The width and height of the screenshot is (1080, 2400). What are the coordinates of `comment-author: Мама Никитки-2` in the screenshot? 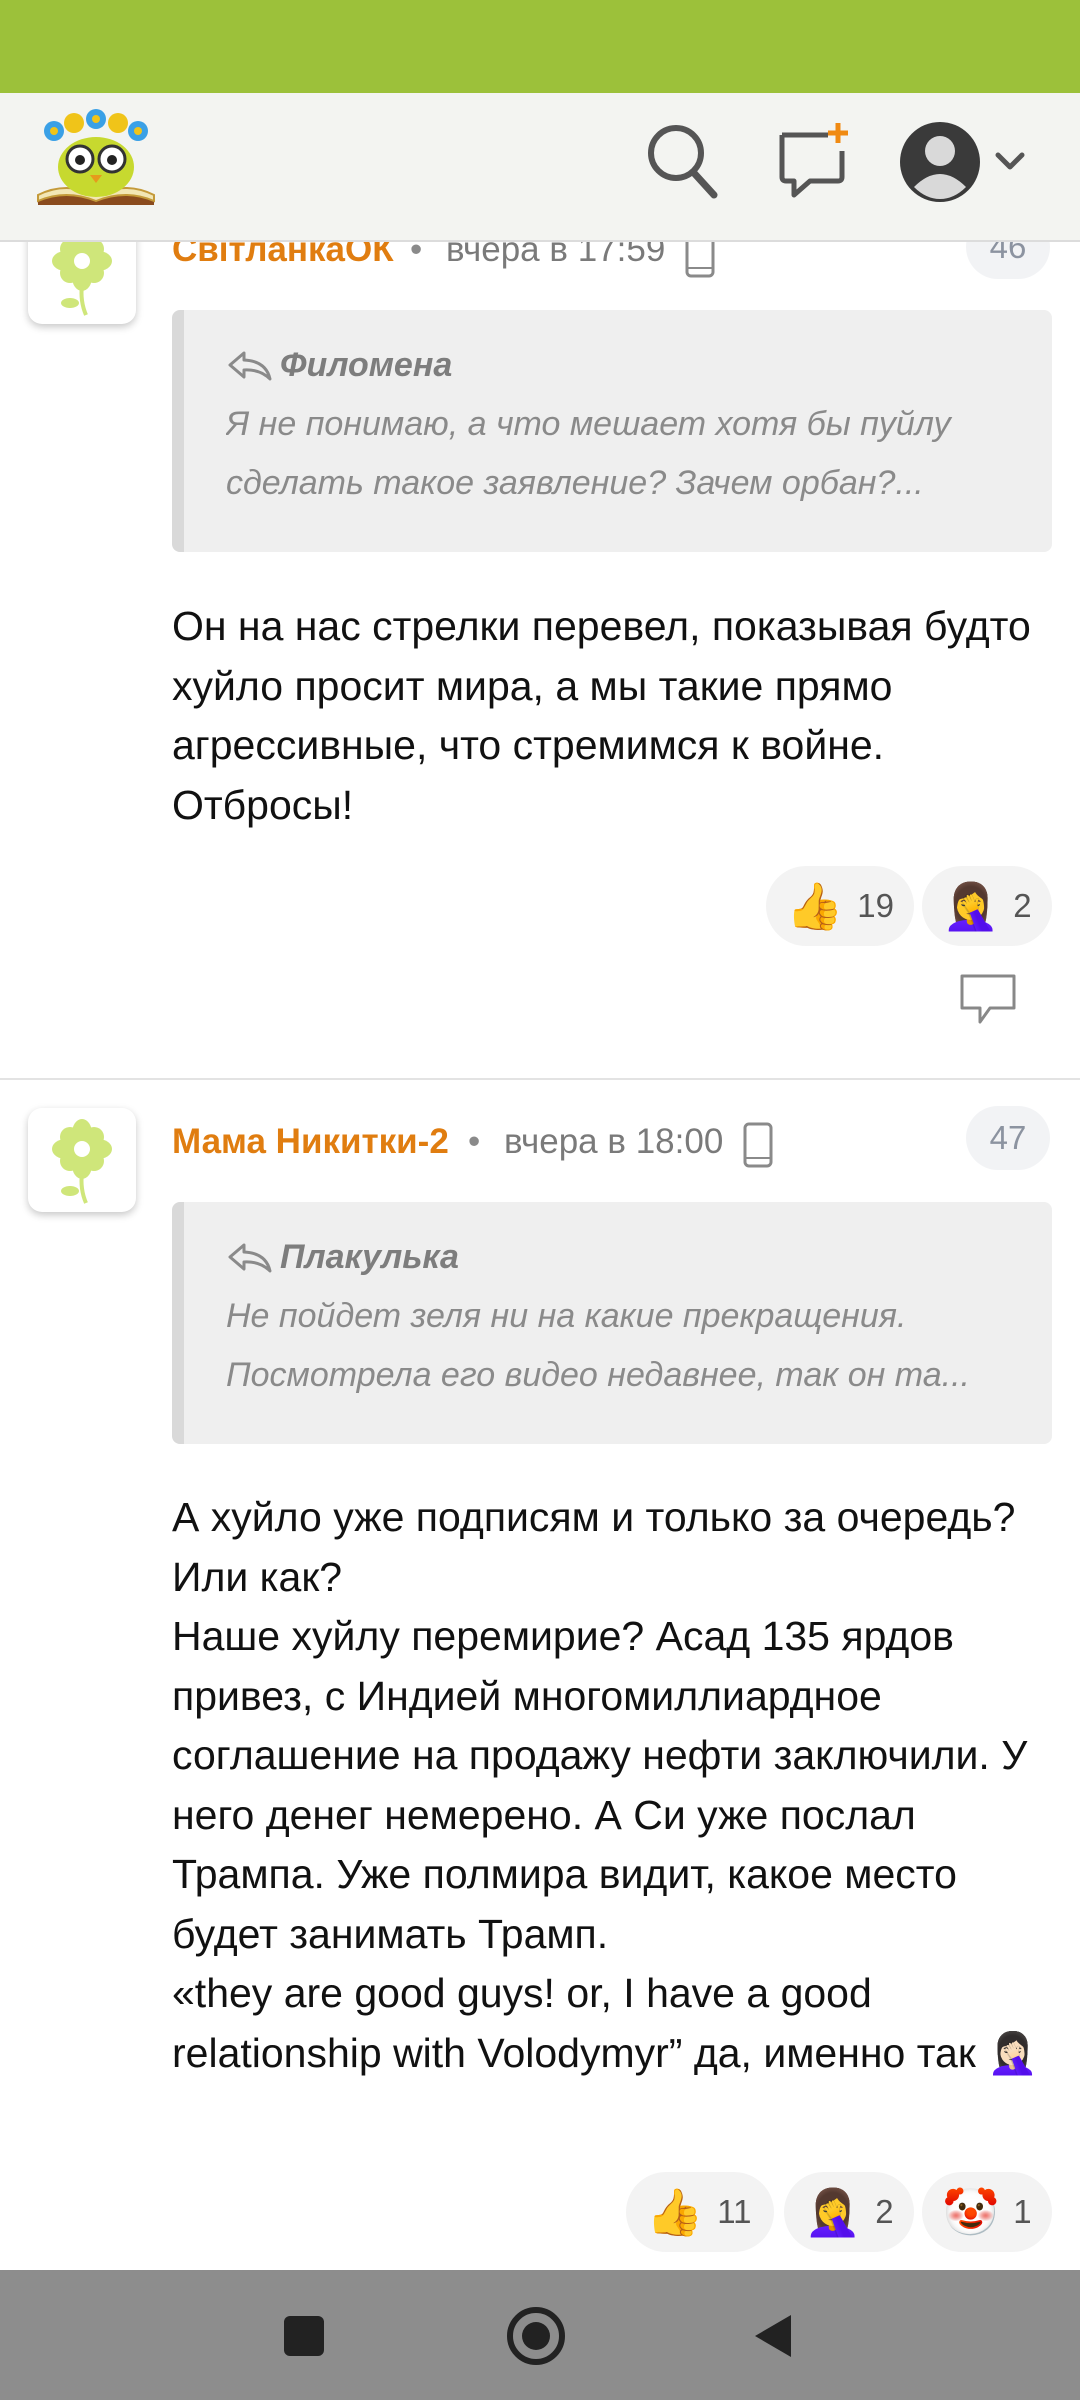 It's located at (310, 1142).